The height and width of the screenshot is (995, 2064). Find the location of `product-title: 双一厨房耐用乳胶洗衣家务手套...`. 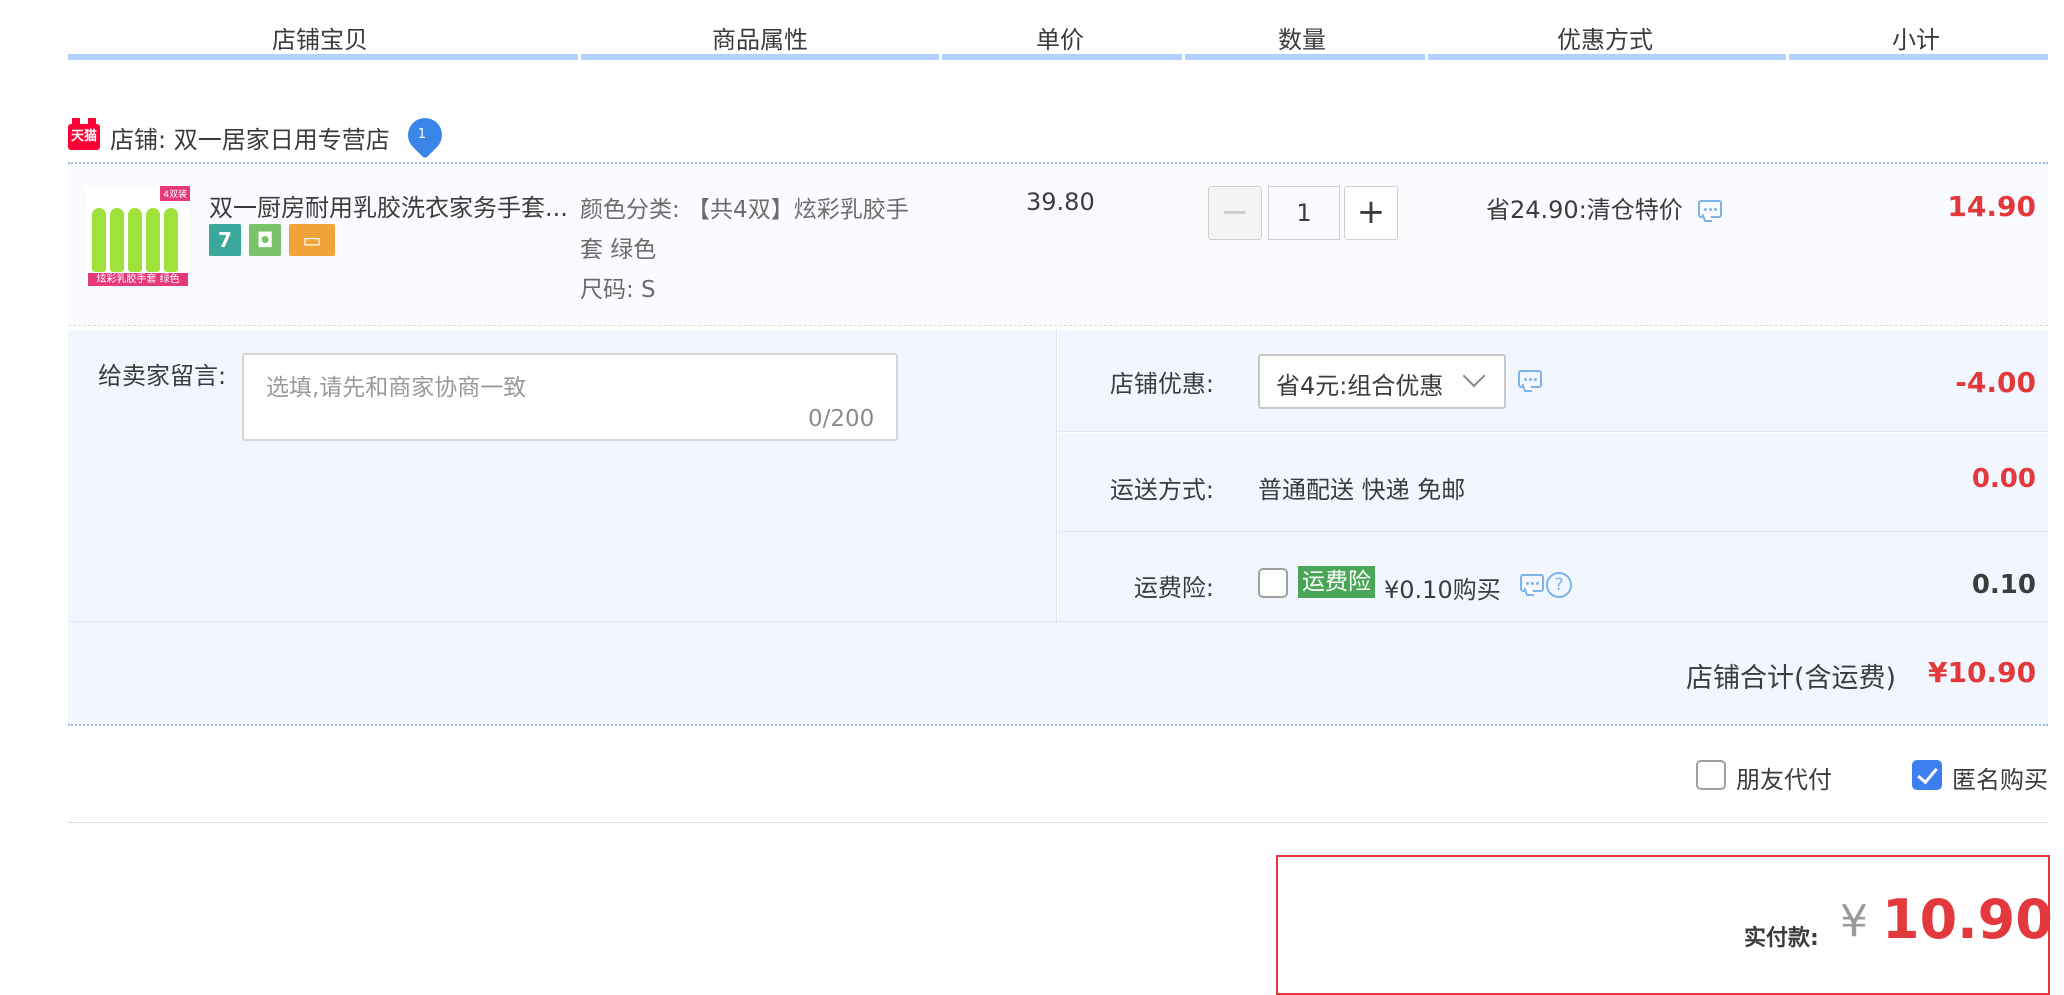

product-title: 双一厨房耐用乳胶洗衣家务手套... is located at coordinates (388, 205).